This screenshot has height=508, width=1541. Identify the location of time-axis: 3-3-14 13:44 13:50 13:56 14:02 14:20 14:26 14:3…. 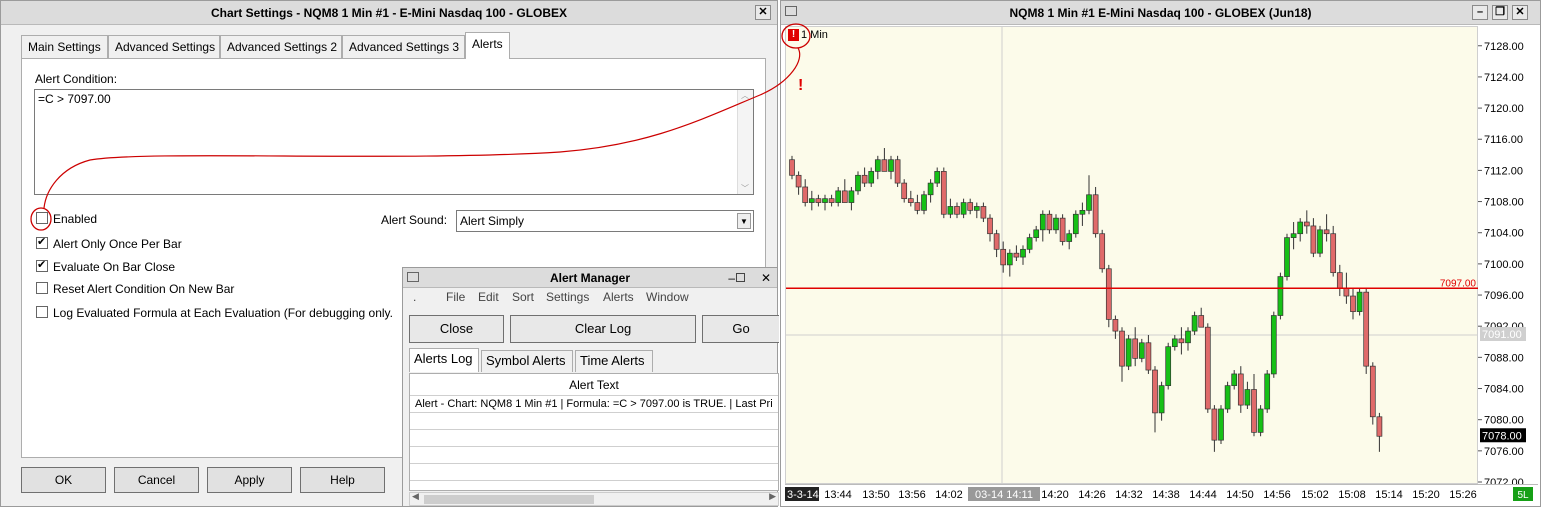
(1161, 494).